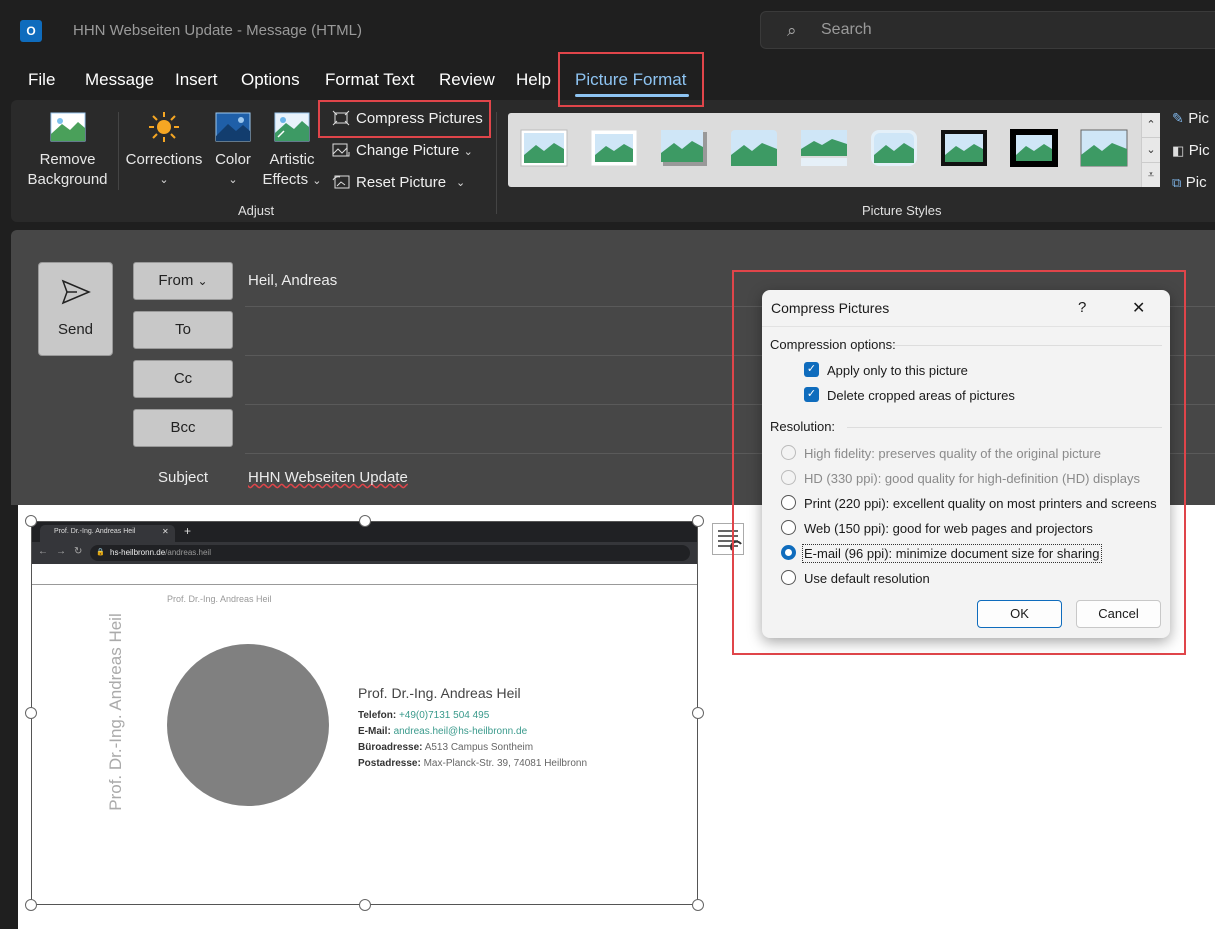  Describe the element at coordinates (76, 294) in the screenshot. I see `send-icon` at that location.